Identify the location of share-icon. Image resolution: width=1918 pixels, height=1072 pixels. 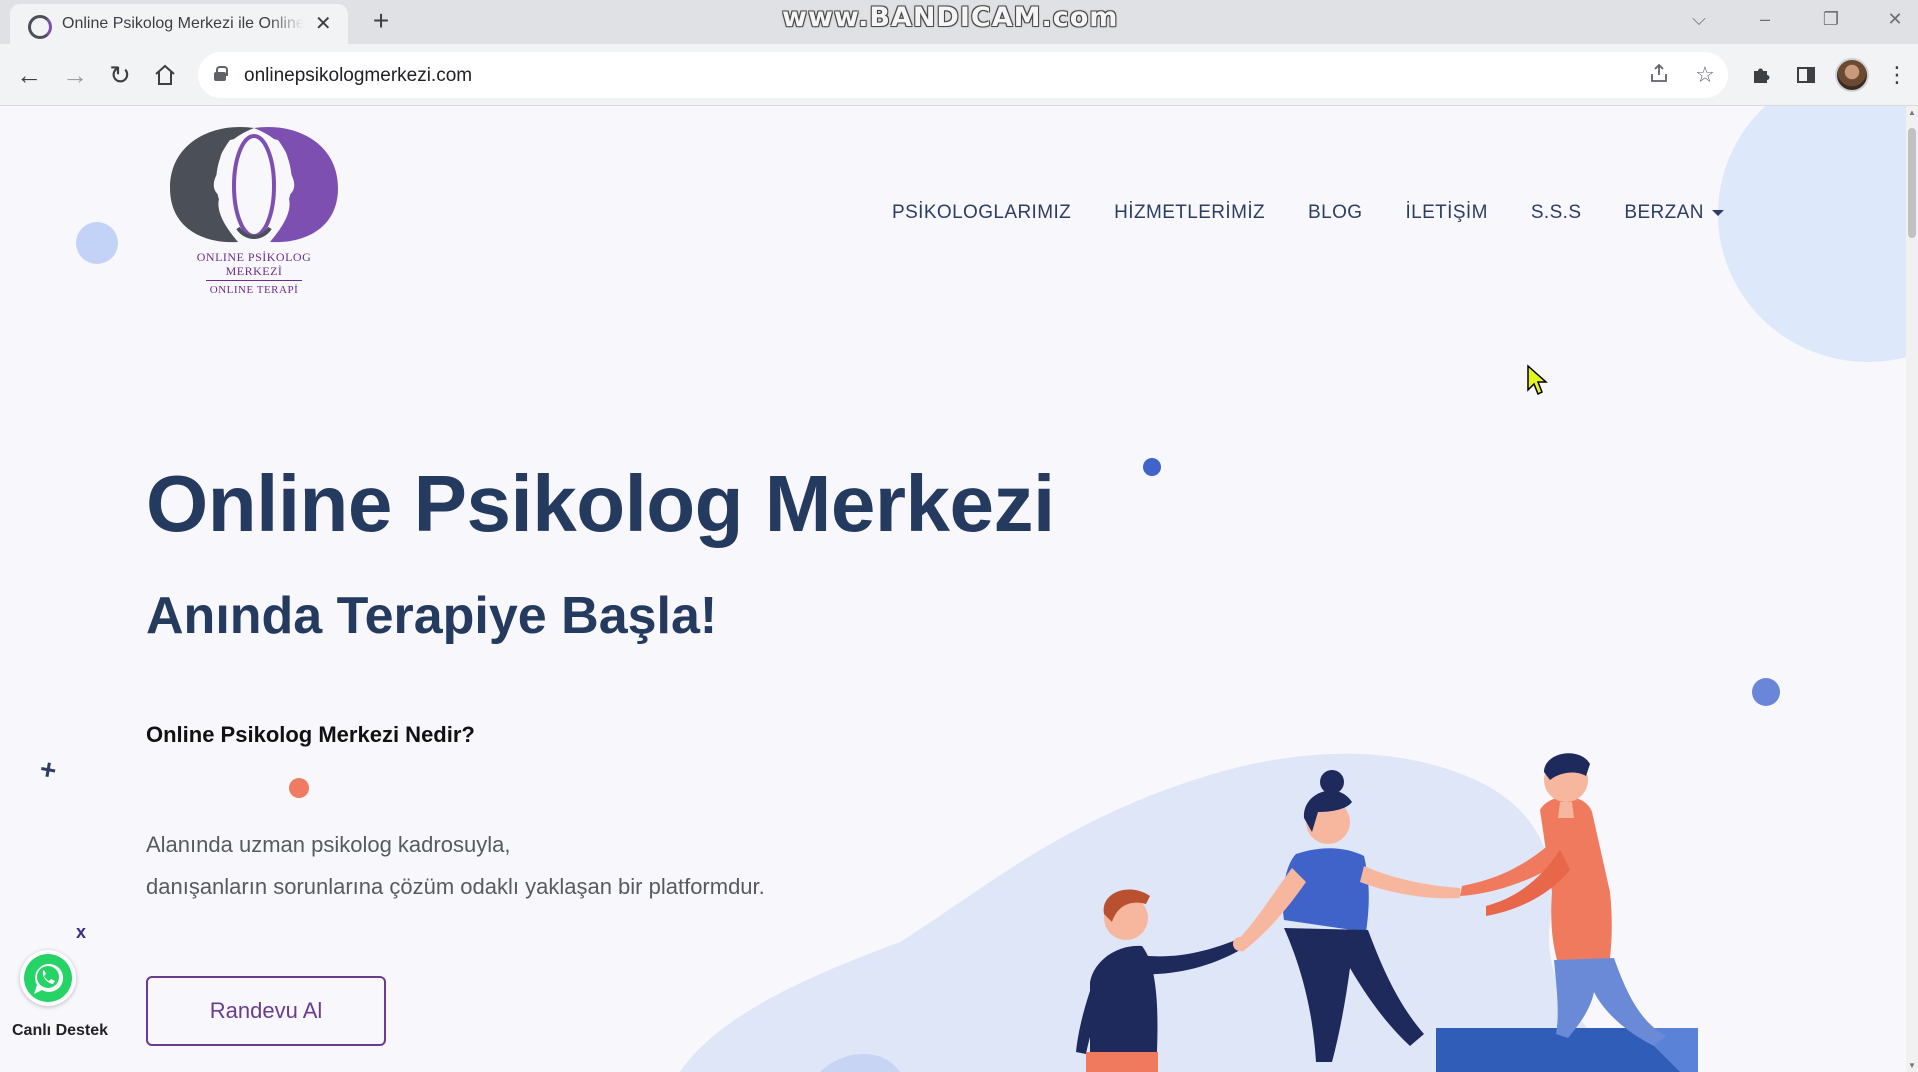
(1659, 75).